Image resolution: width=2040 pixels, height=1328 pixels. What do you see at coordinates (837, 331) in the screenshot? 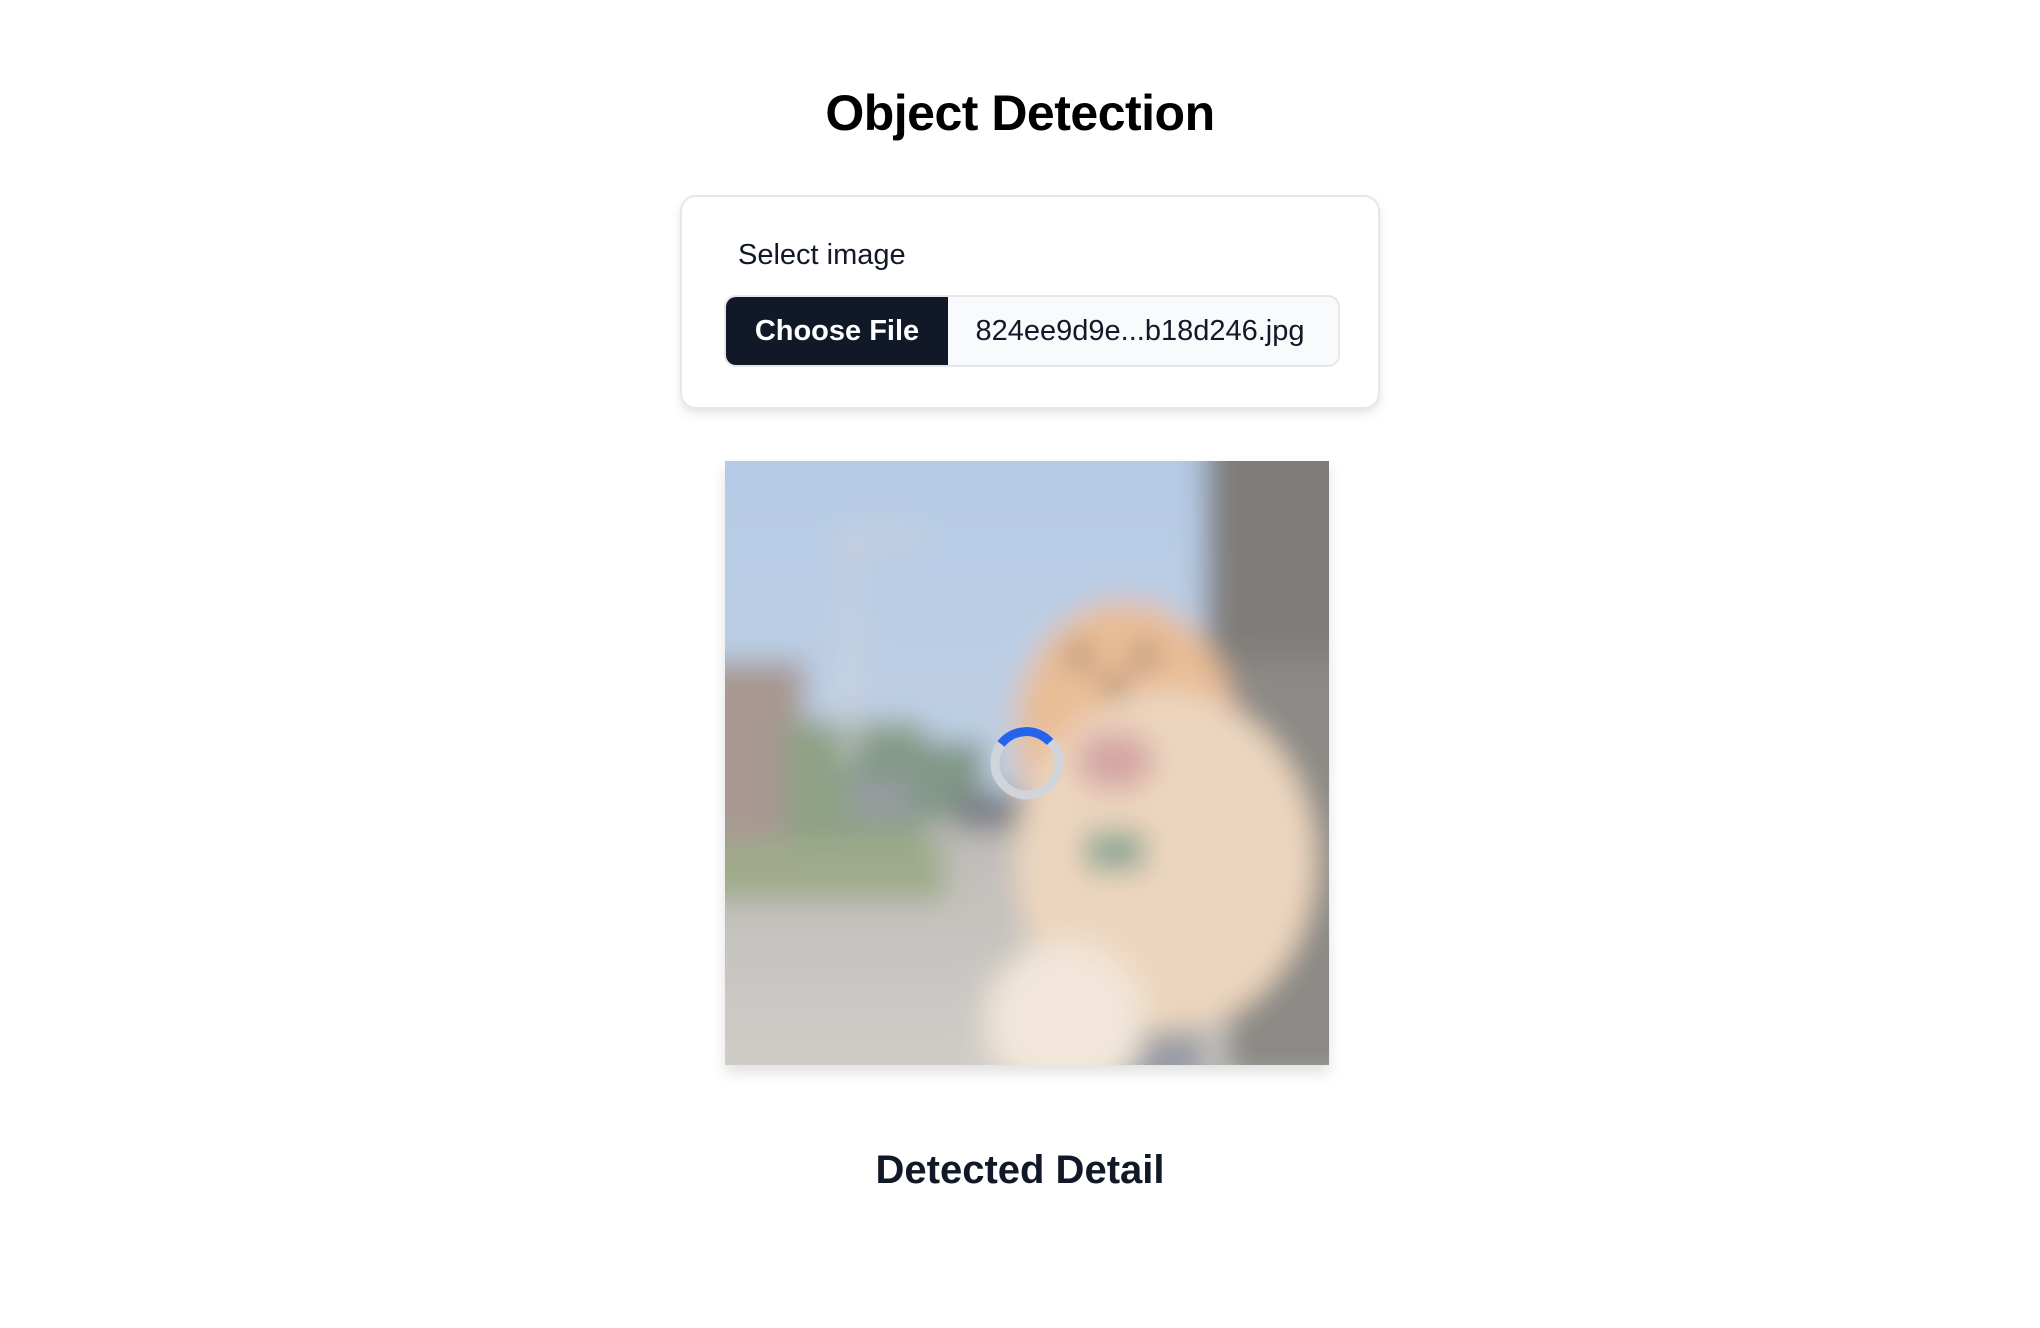
I see `choose-file-button: Choose File` at bounding box center [837, 331].